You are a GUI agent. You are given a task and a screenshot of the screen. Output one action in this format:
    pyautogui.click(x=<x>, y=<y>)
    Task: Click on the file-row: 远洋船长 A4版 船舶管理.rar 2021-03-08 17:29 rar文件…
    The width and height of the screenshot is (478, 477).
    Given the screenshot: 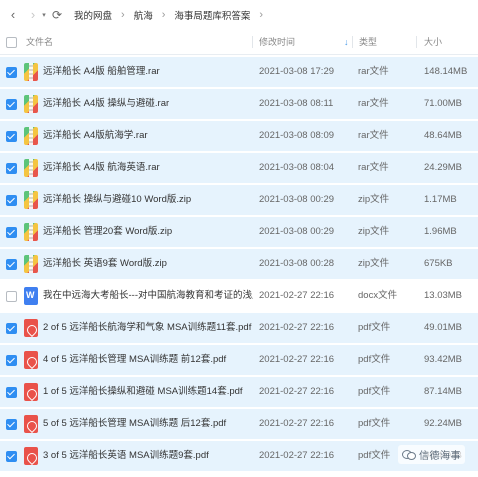 What is the action you would take?
    pyautogui.click(x=239, y=72)
    